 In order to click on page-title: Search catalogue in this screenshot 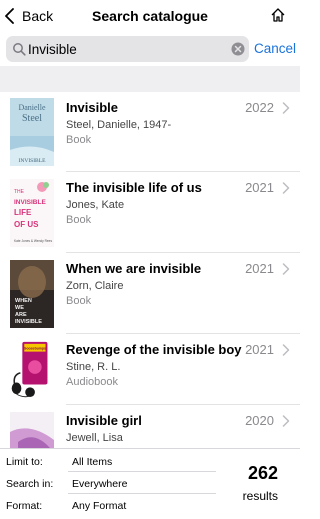, I will do `click(150, 16)`.